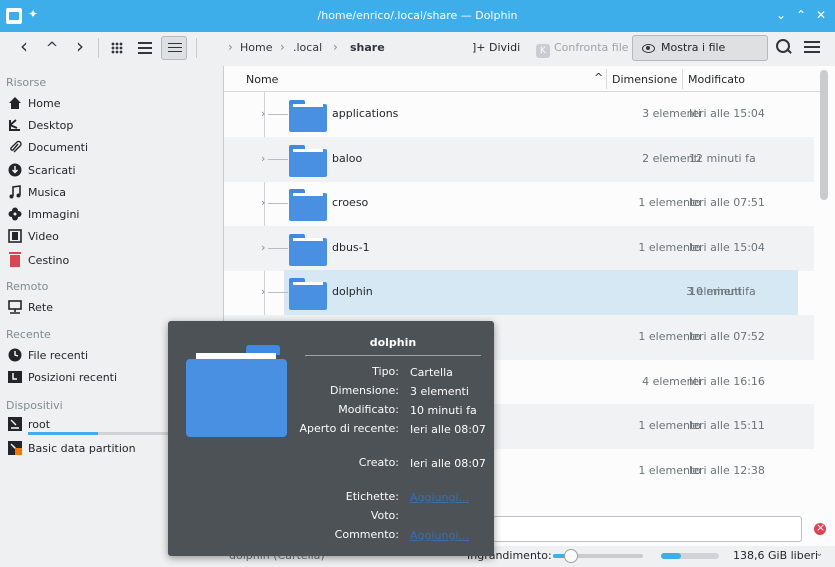 The image size is (835, 567). Describe the element at coordinates (73, 377) in the screenshot. I see `sidebar-item-label: Posizioni recenti` at that location.